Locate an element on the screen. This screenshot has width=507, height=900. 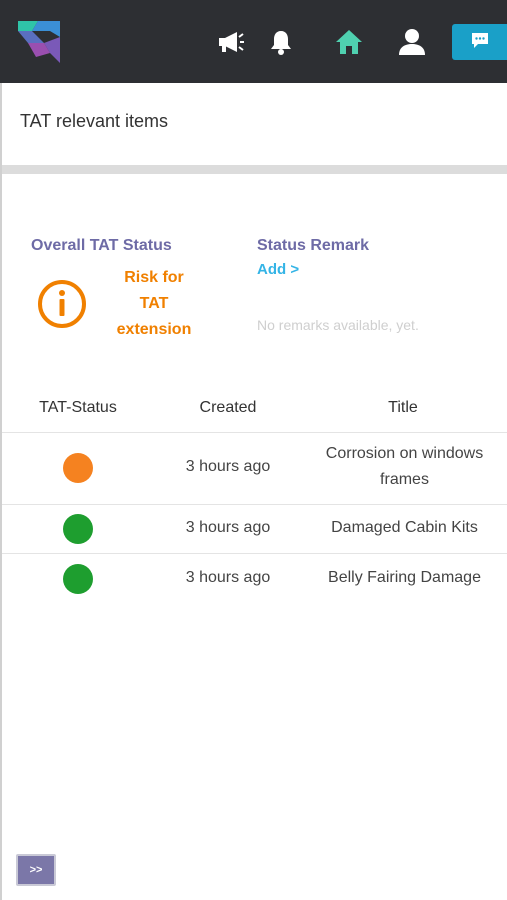
title-cell: Damaged Cabin Kits is located at coordinates (404, 527).